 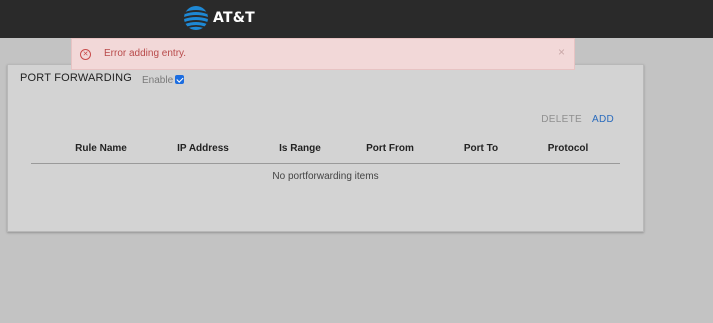 I want to click on error-circle-icon: ✕, so click(x=85, y=54).